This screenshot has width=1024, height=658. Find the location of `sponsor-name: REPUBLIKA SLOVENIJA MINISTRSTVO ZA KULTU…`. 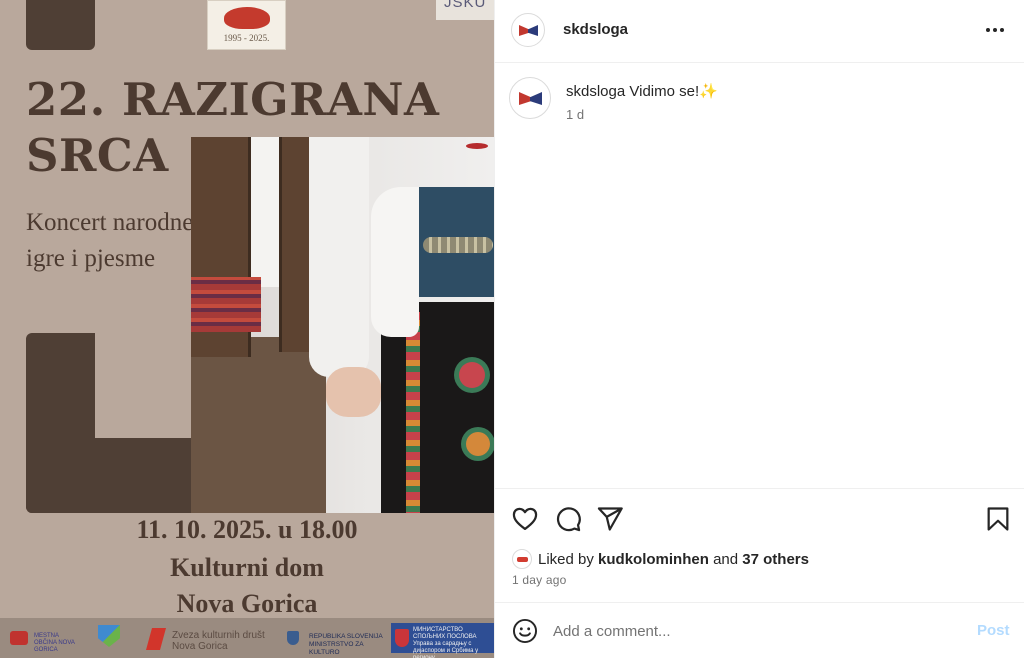

sponsor-name: REPUBLIKA SLOVENIJA MINISTRSTVO ZA KULTU… is located at coordinates (346, 644).